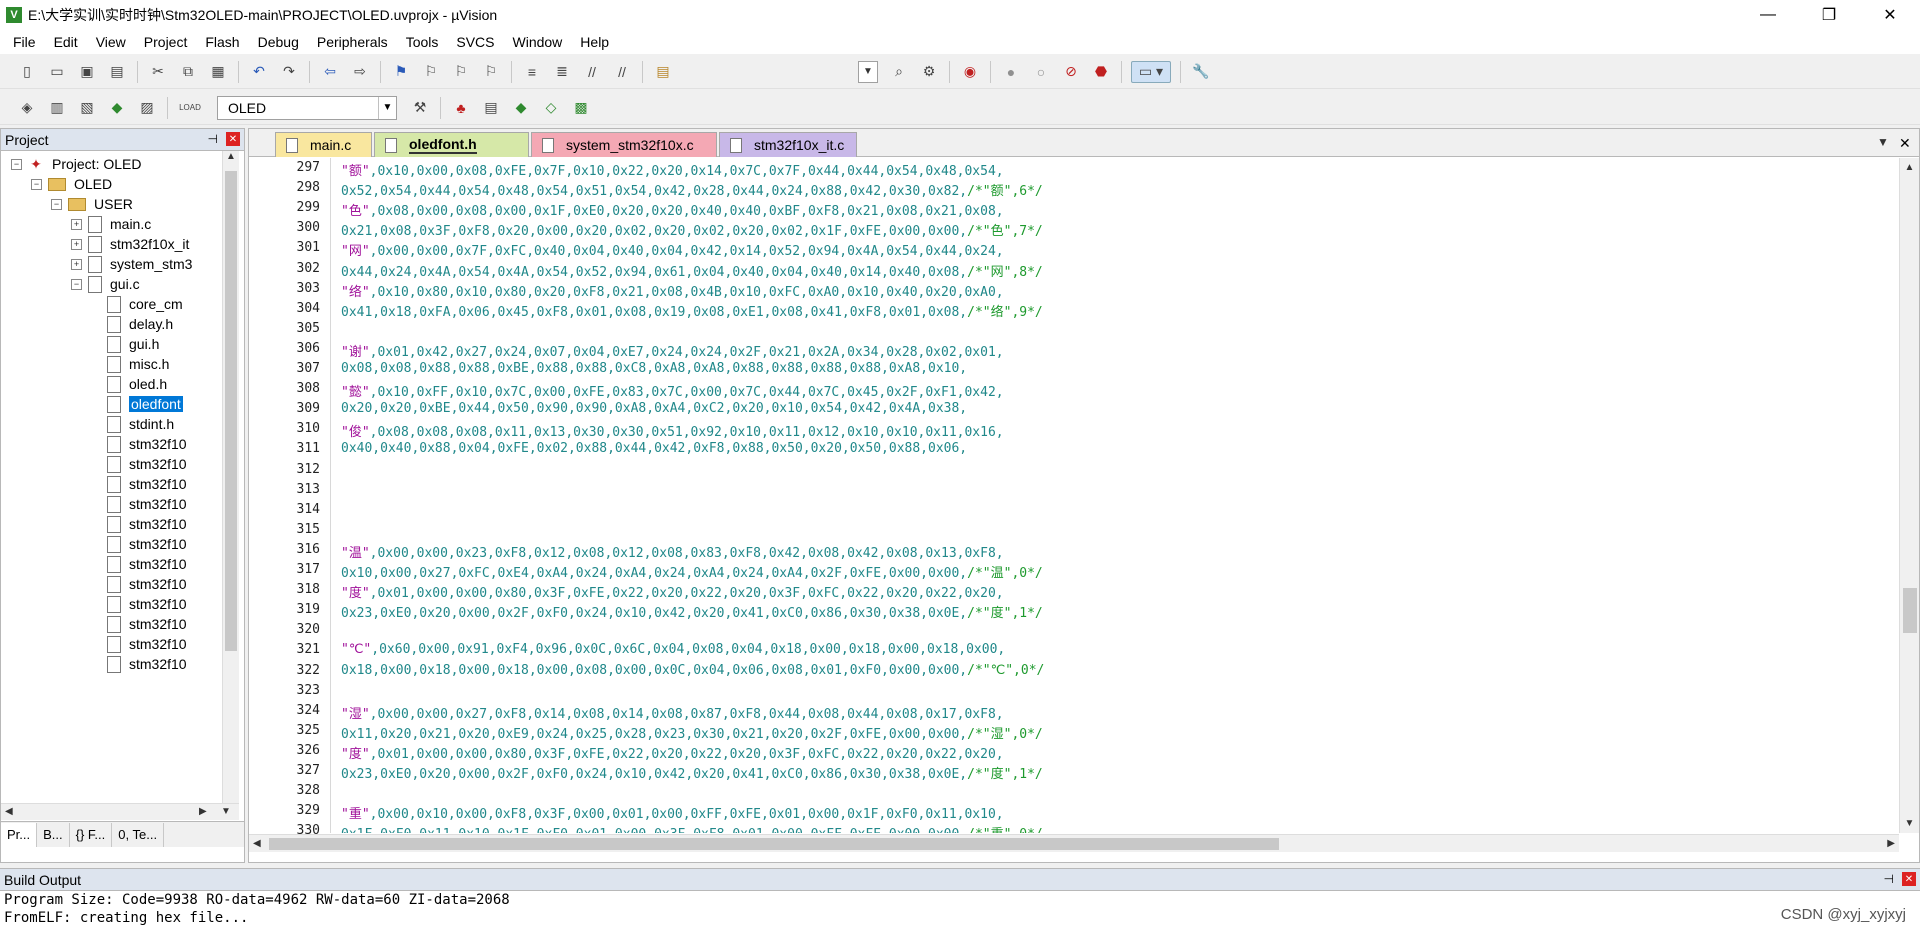 The image size is (1920, 933). What do you see at coordinates (451, 144) in the screenshot?
I see `tab-oledfont-h: oledfont.h` at bounding box center [451, 144].